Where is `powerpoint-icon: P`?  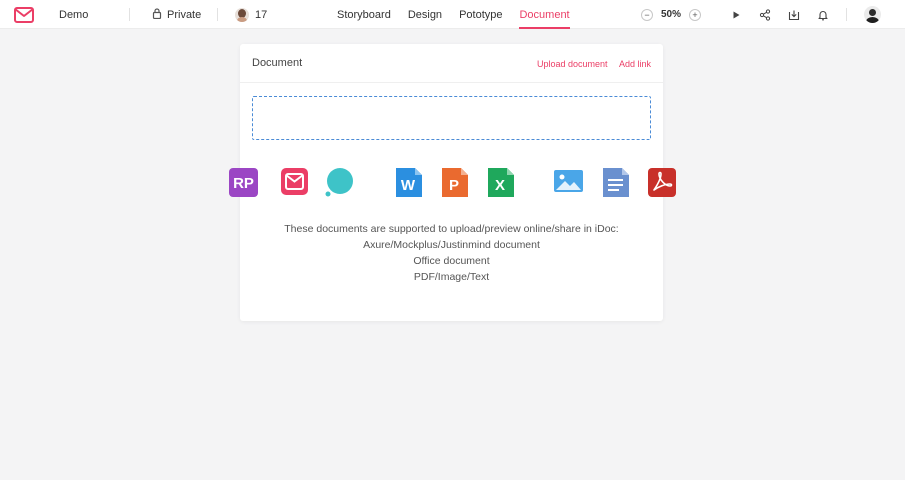 powerpoint-icon: P is located at coordinates (456, 182).